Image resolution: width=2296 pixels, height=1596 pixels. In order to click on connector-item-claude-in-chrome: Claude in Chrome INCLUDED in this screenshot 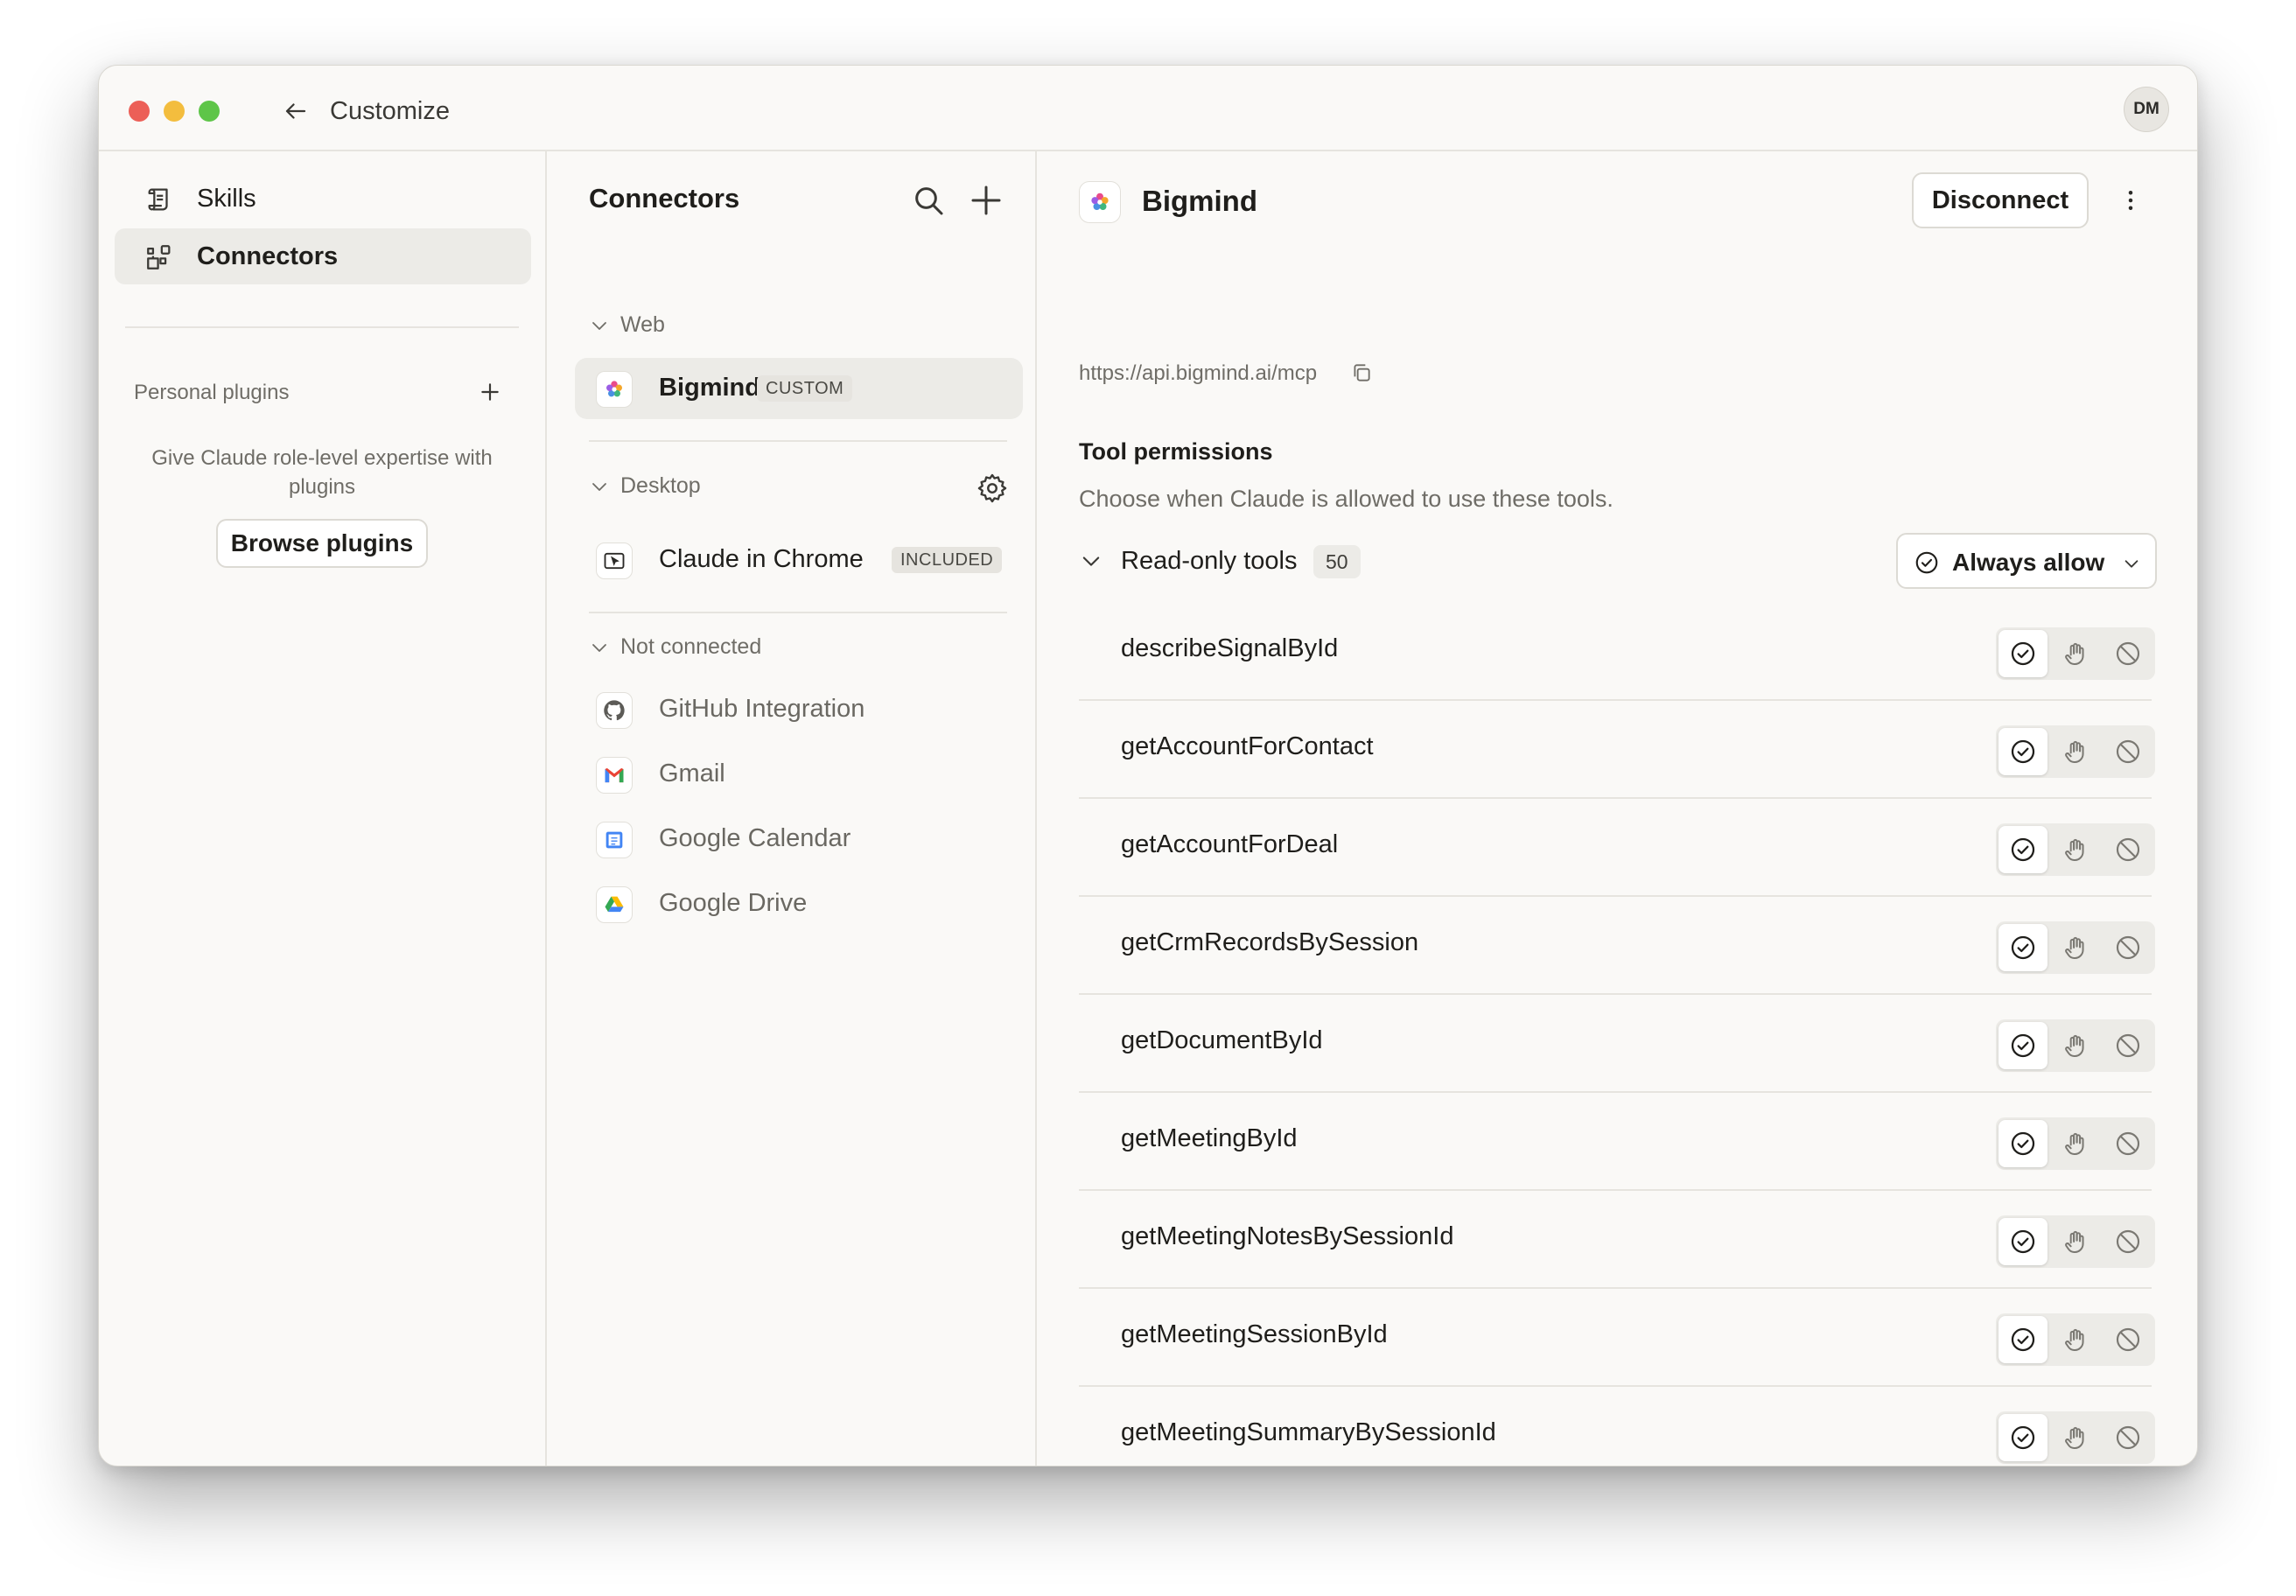, I will do `click(799, 560)`.